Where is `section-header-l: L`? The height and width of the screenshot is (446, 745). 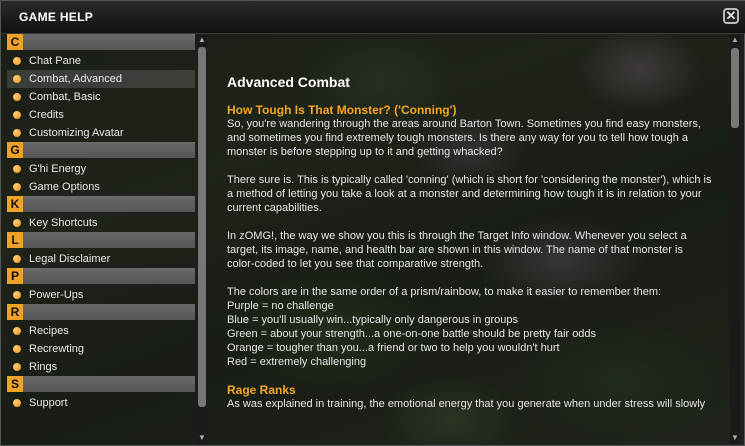
section-header-l: L is located at coordinates (101, 240).